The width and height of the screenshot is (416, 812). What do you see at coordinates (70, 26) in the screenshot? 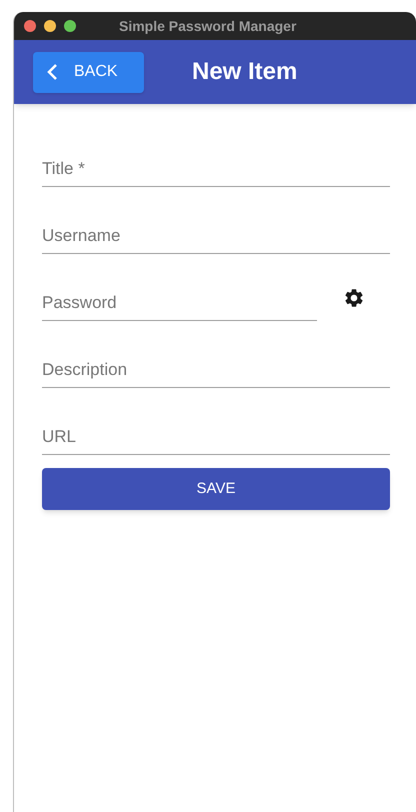
I see `zoom-button` at bounding box center [70, 26].